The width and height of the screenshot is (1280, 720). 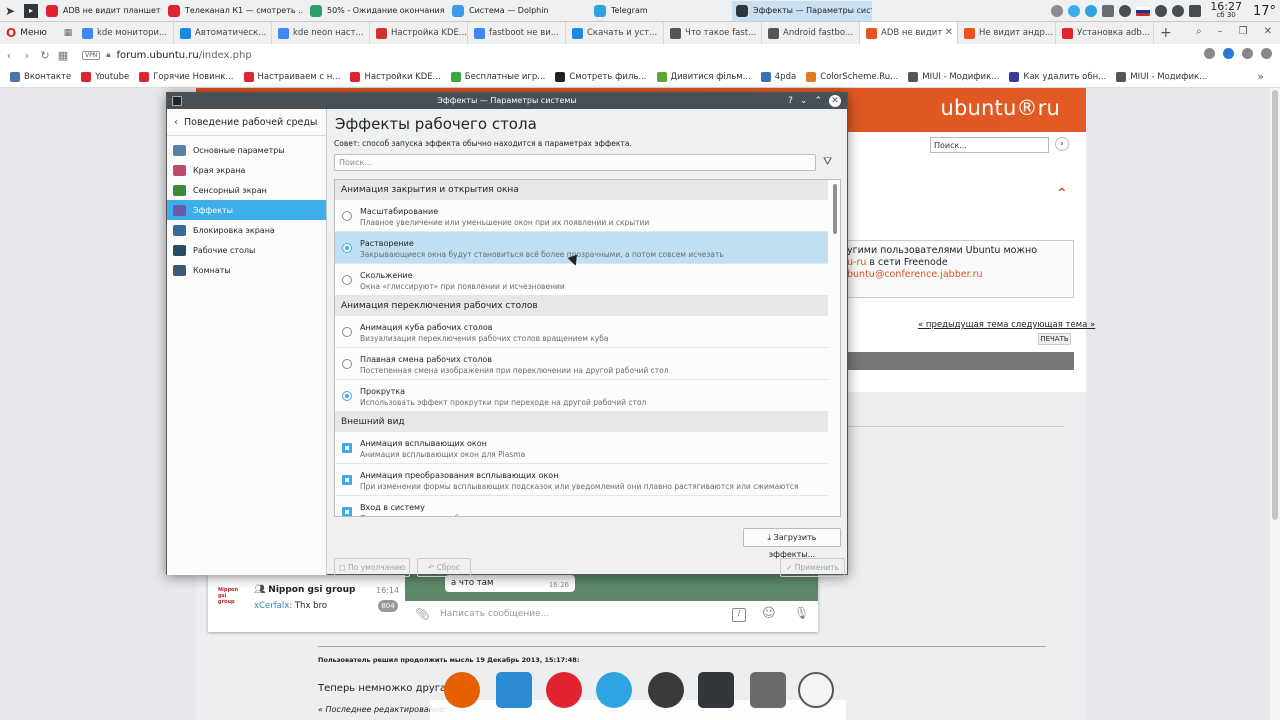 I want to click on defaults-button: ▢ По умолчанию, so click(x=372, y=567).